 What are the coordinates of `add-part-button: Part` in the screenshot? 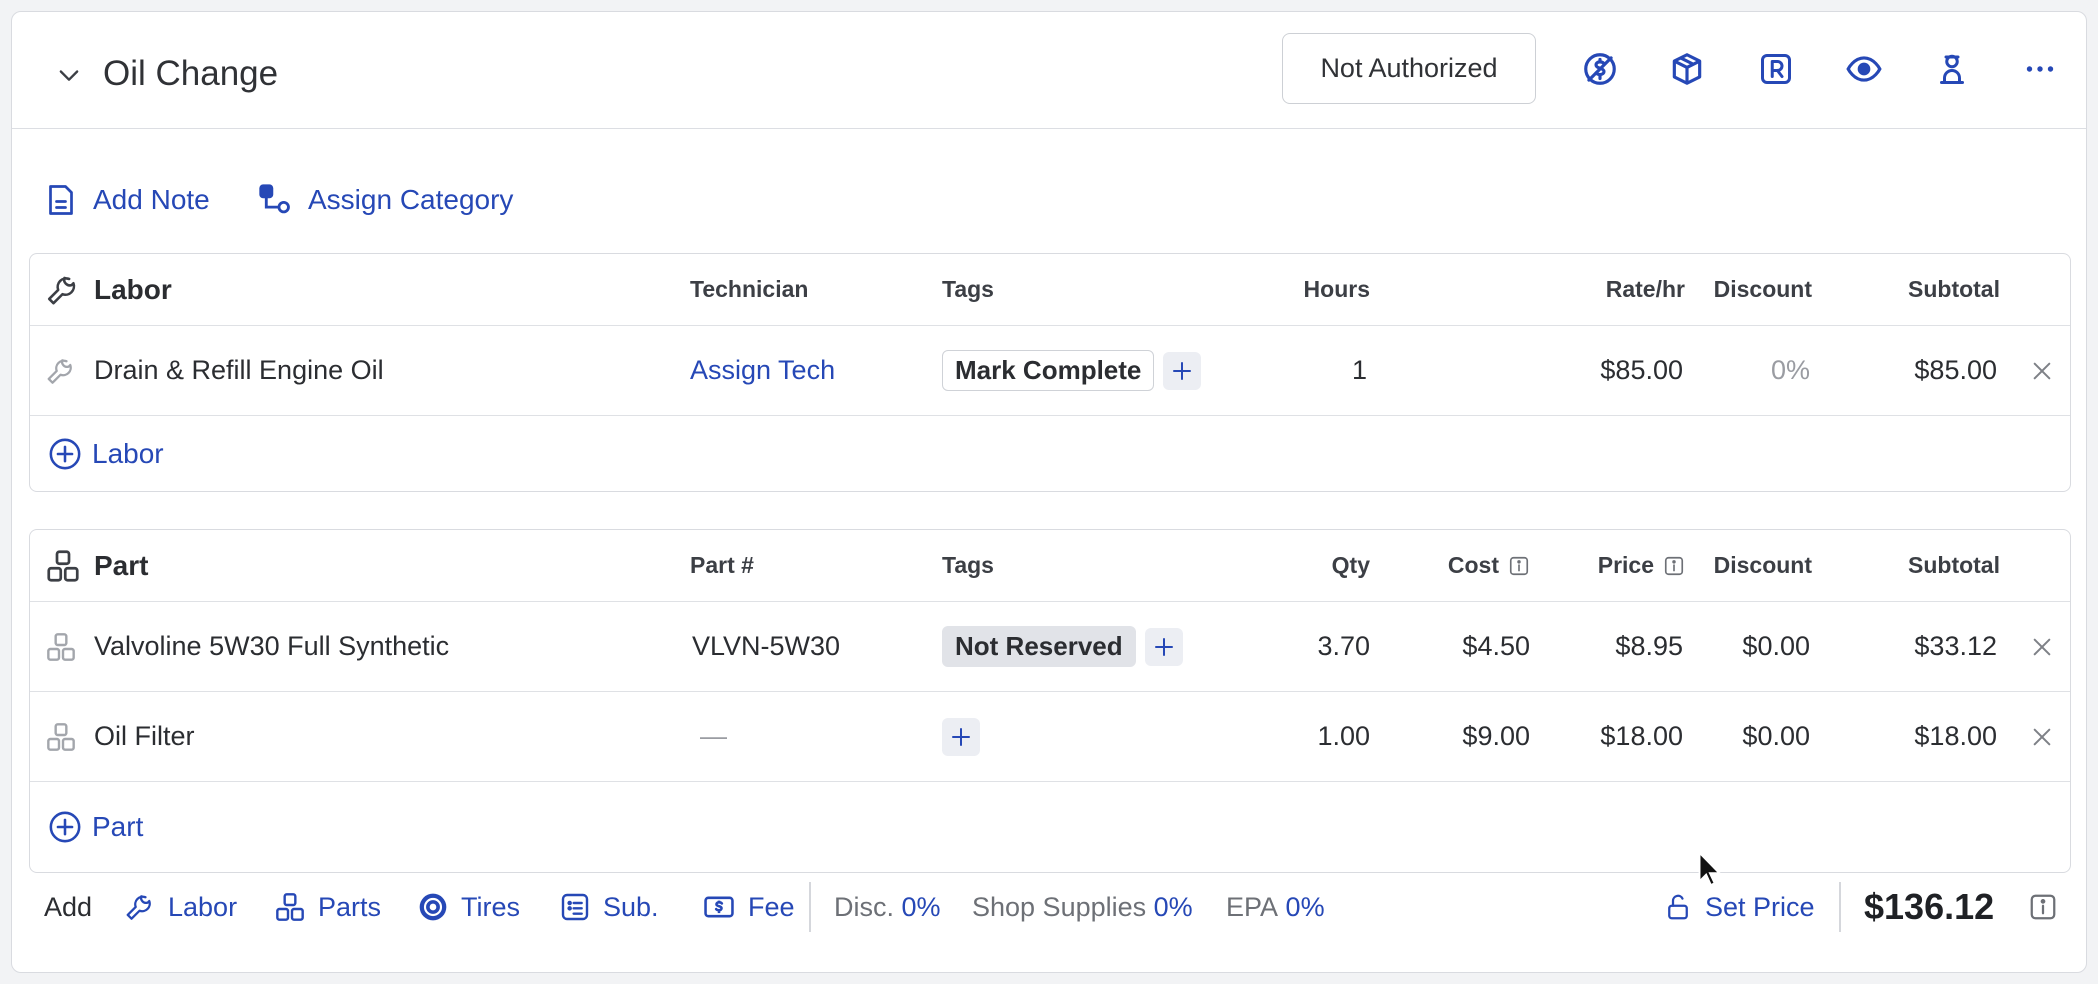 It's located at (95, 827).